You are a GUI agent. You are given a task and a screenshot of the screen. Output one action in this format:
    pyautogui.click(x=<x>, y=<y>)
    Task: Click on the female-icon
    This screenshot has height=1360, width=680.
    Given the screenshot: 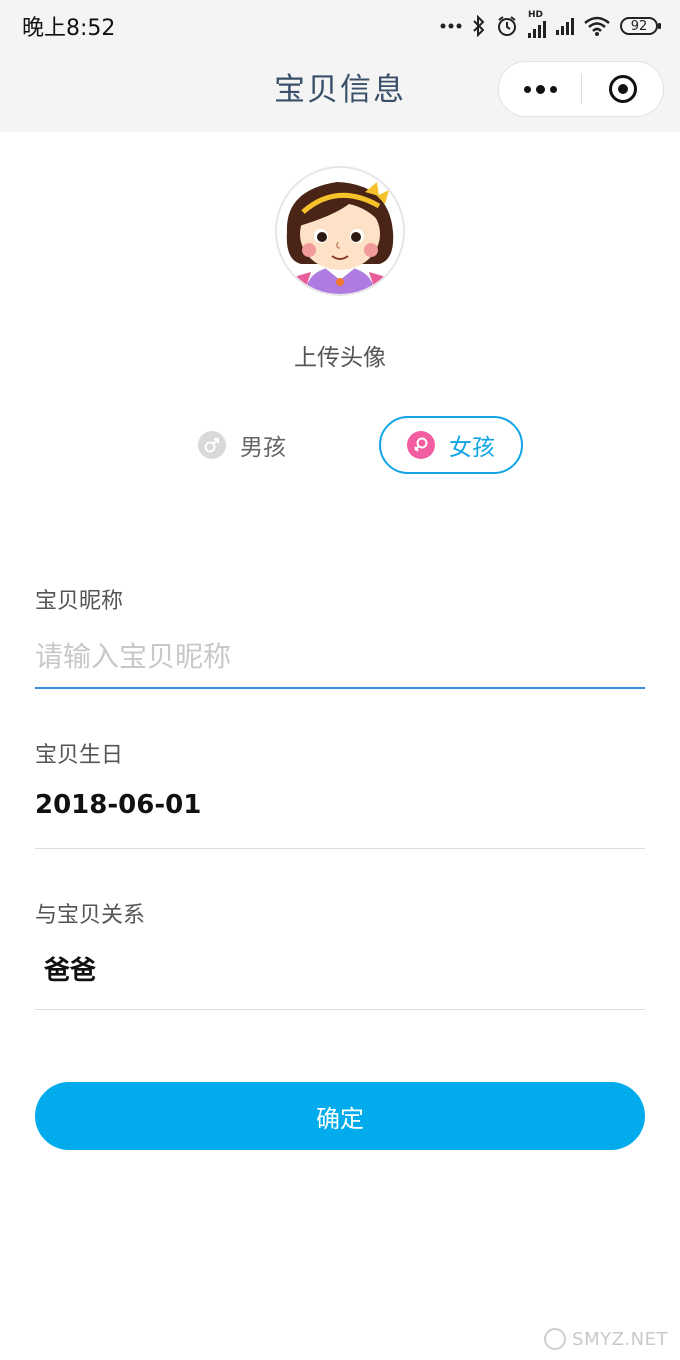 What is the action you would take?
    pyautogui.click(x=421, y=445)
    